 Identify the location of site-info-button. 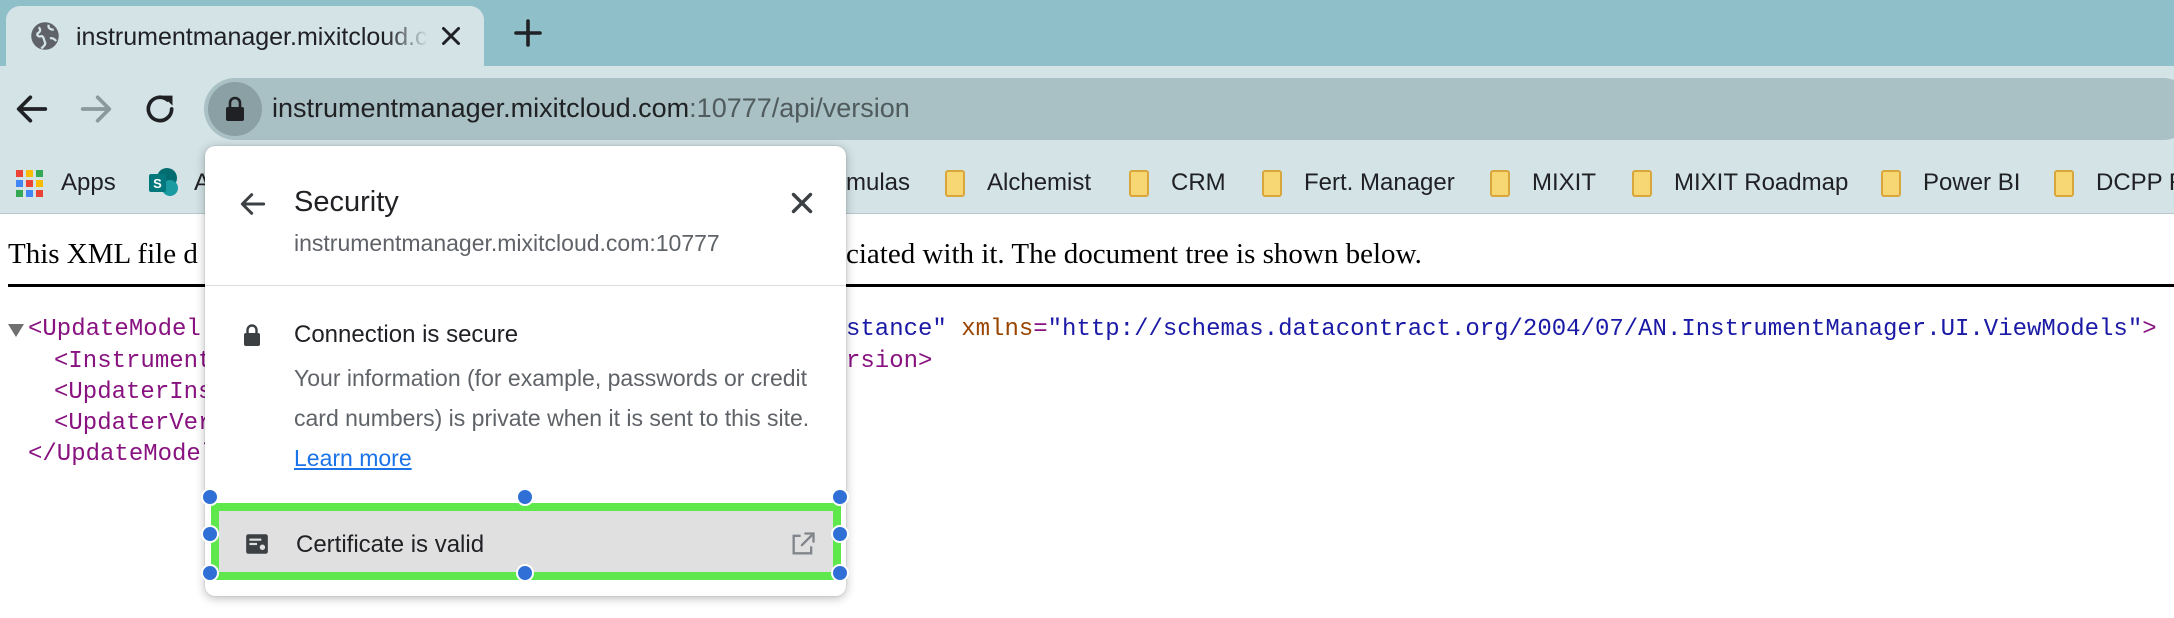
(235, 109).